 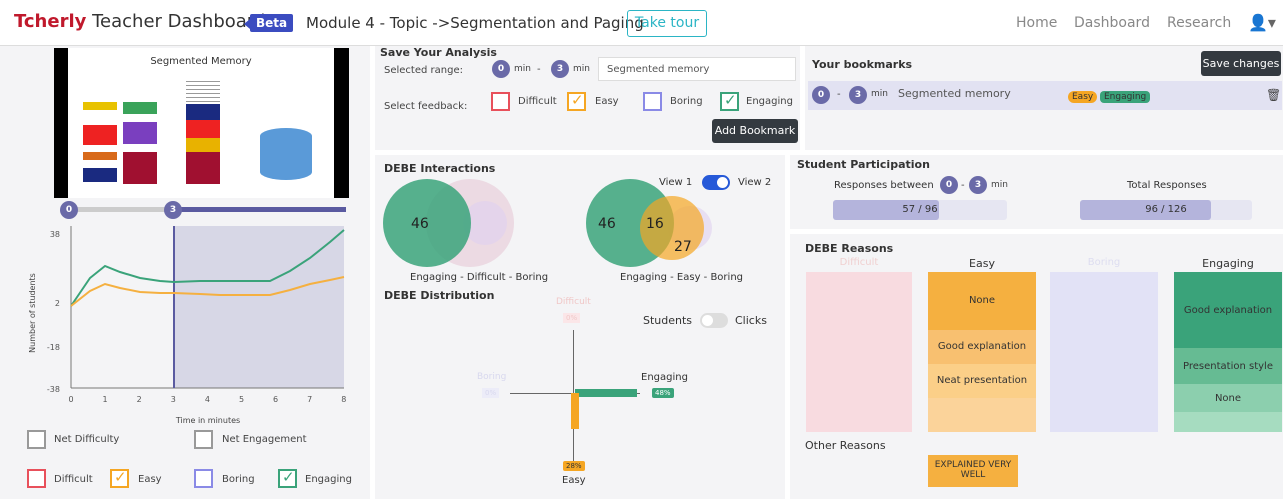 What do you see at coordinates (119, 478) in the screenshot?
I see `easy-legend-checkbox` at bounding box center [119, 478].